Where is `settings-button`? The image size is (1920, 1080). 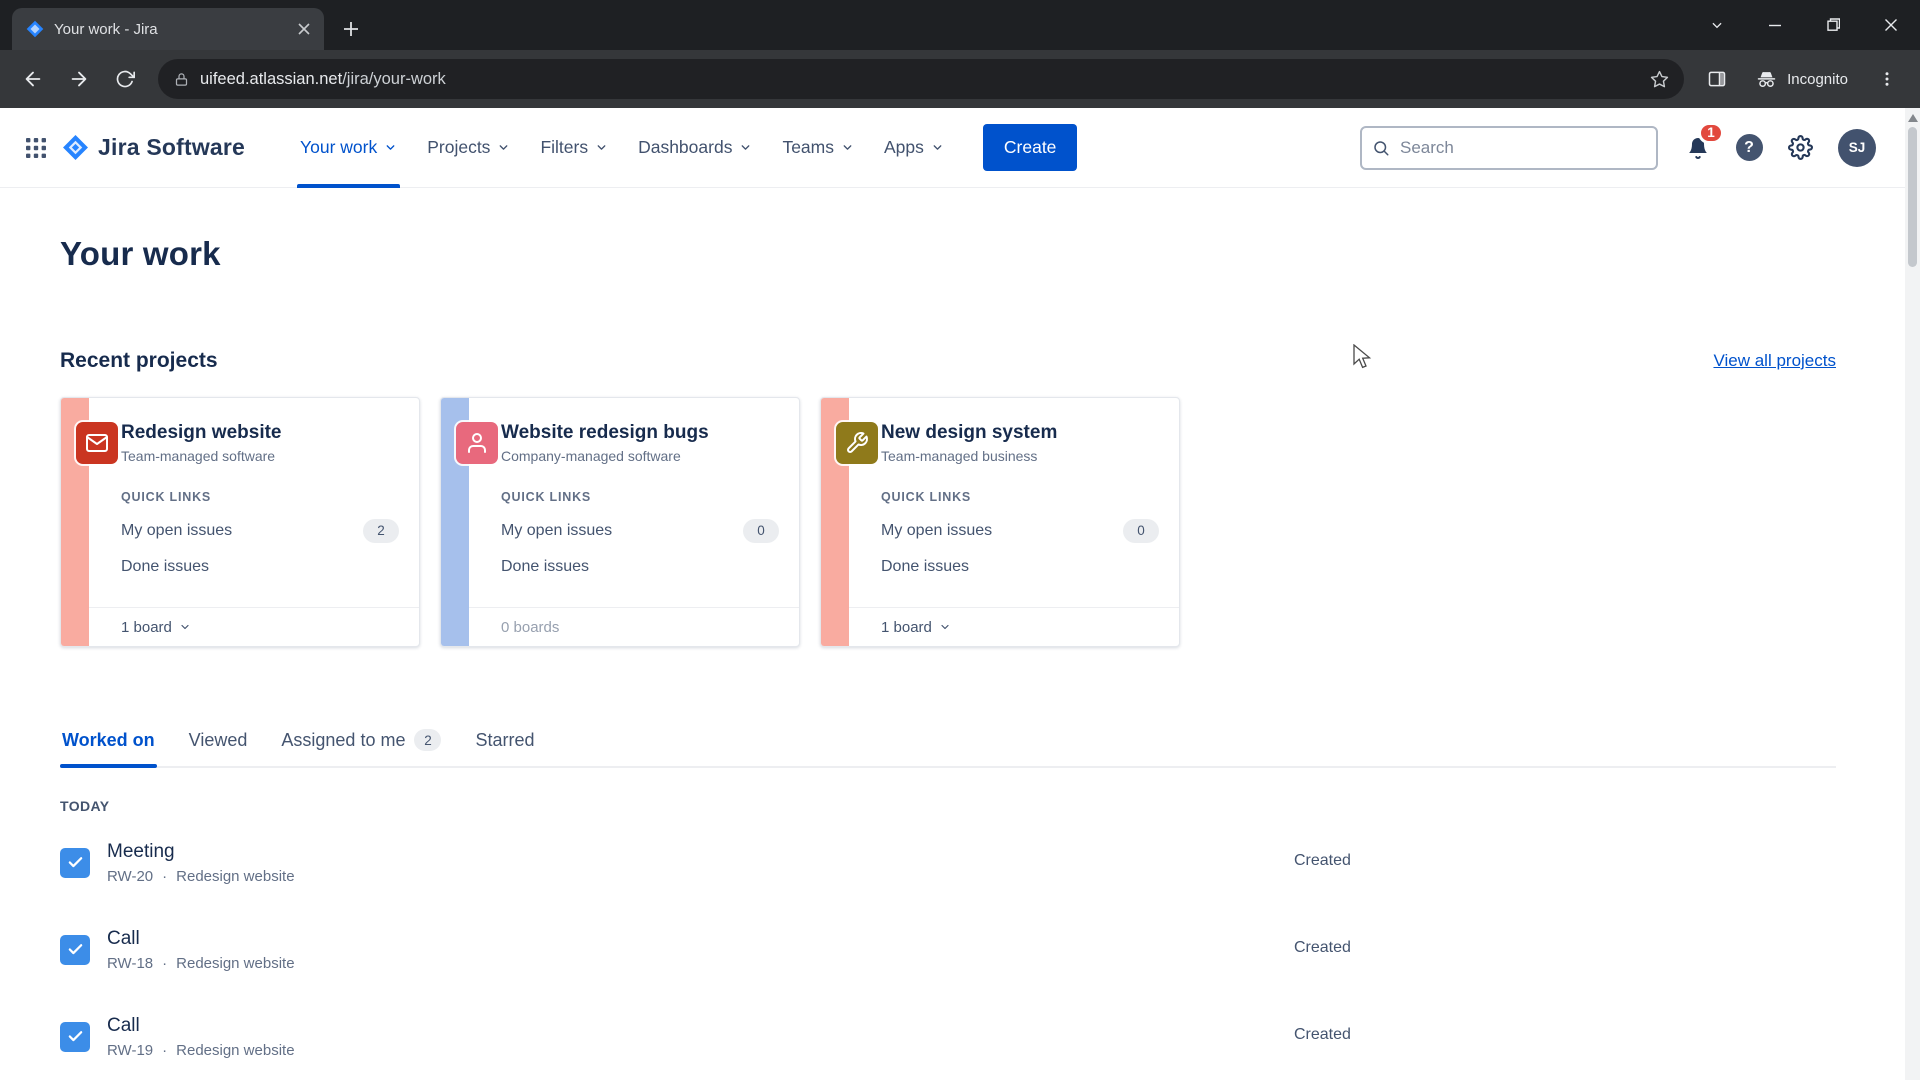
settings-button is located at coordinates (1800, 148).